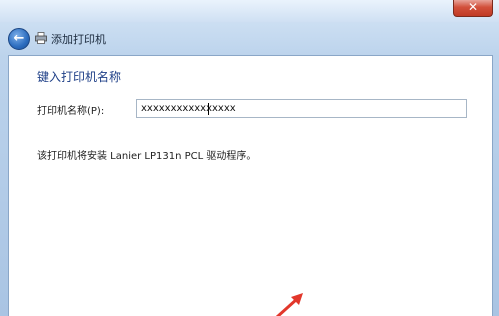 The height and width of the screenshot is (316, 499). Describe the element at coordinates (301, 108) in the screenshot. I see `printer-name-input` at that location.